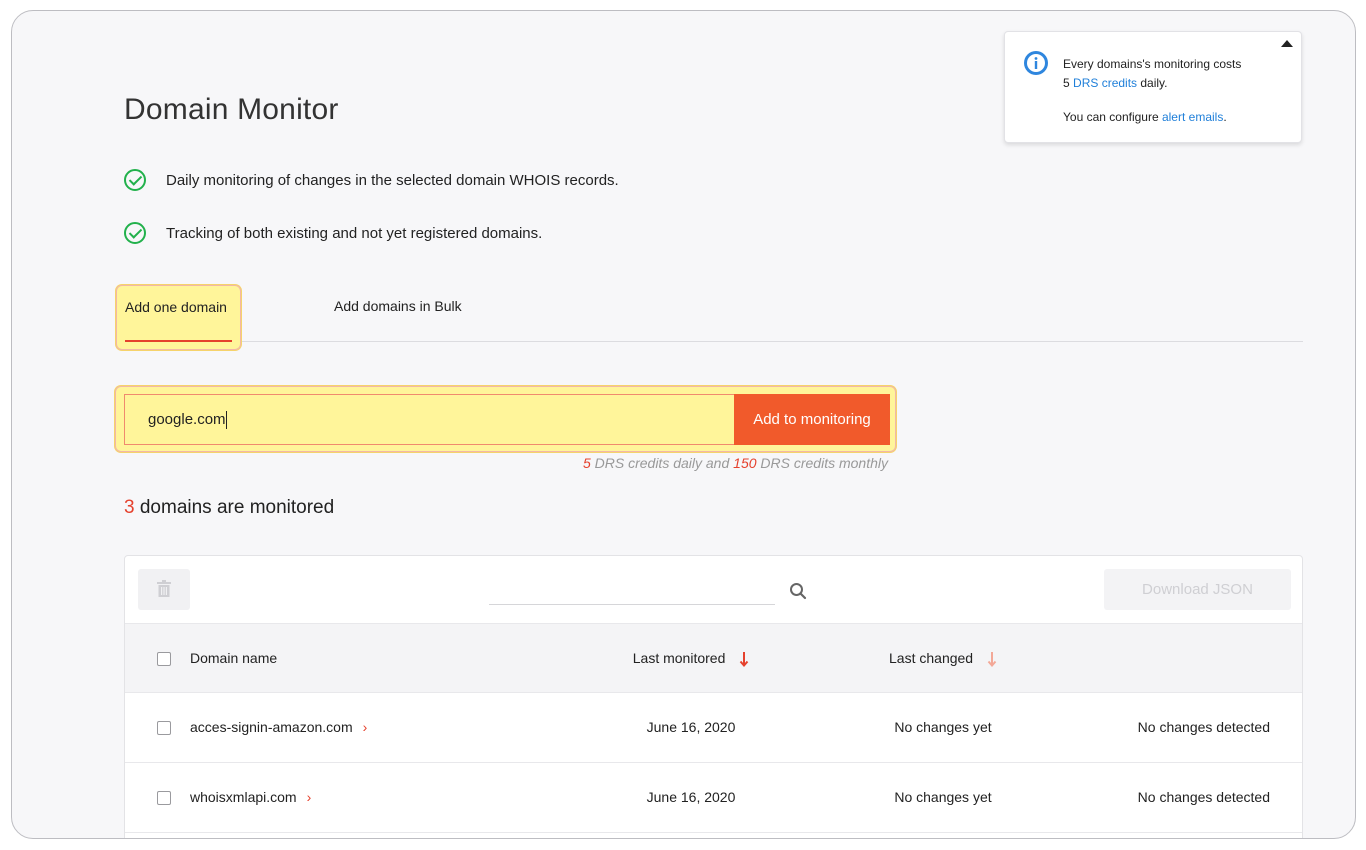 The height and width of the screenshot is (850, 1366). I want to click on info-icon, so click(1036, 63).